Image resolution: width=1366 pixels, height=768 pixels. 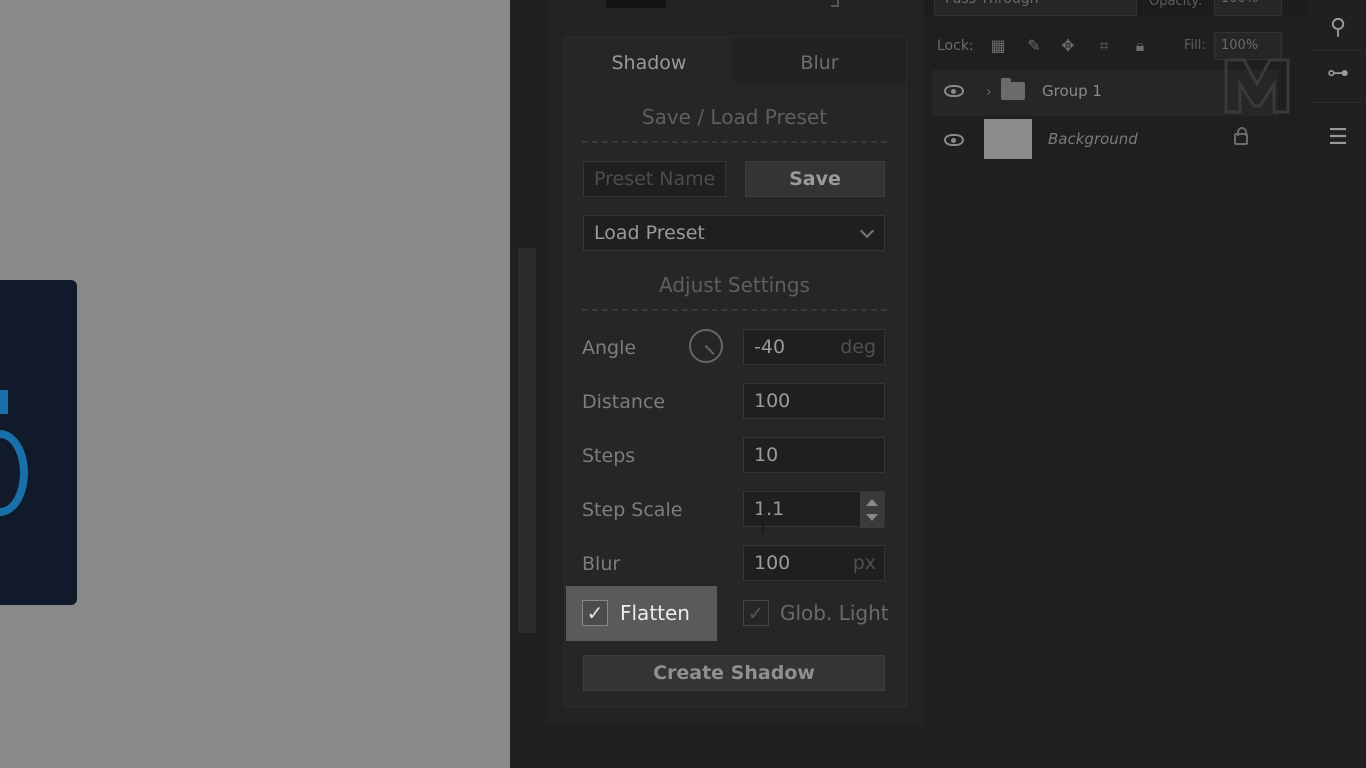 What do you see at coordinates (872, 510) in the screenshot?
I see `step-scale-spinner` at bounding box center [872, 510].